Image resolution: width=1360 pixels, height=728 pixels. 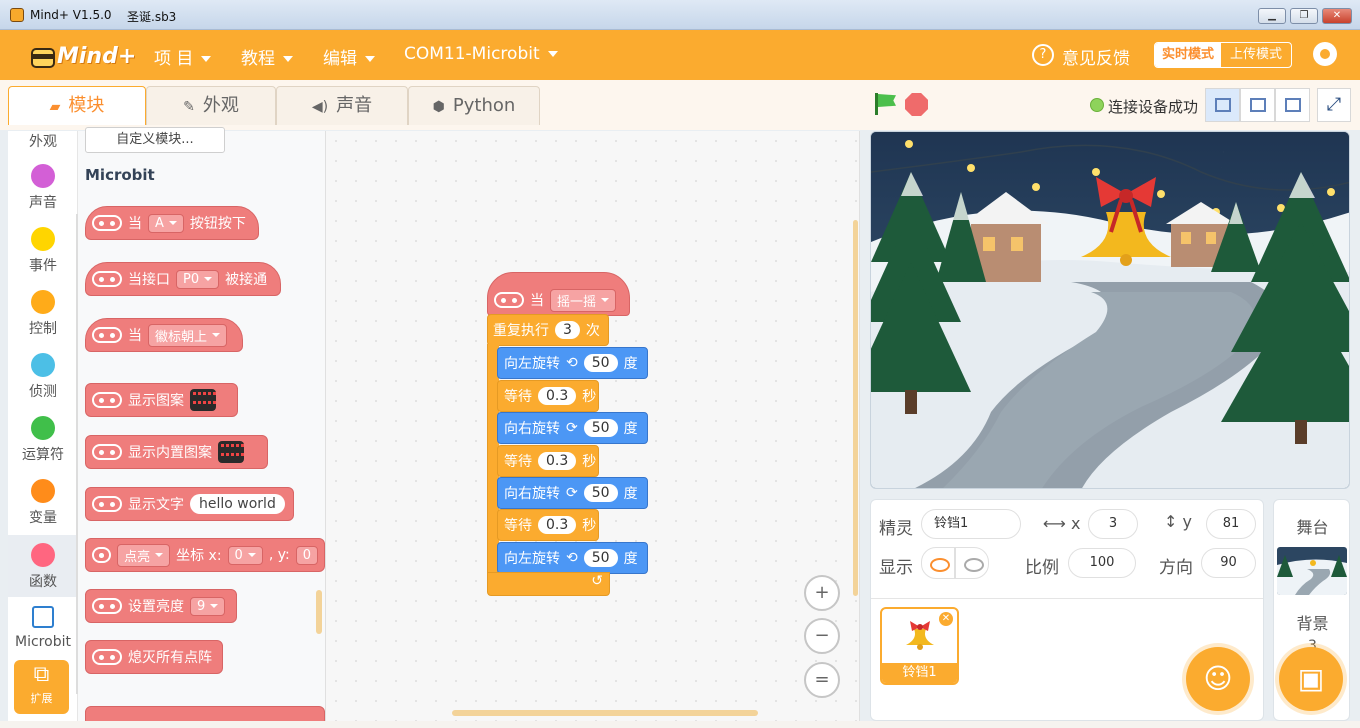 What do you see at coordinates (822, 593) in the screenshot?
I see `zoom-in-icon: +` at bounding box center [822, 593].